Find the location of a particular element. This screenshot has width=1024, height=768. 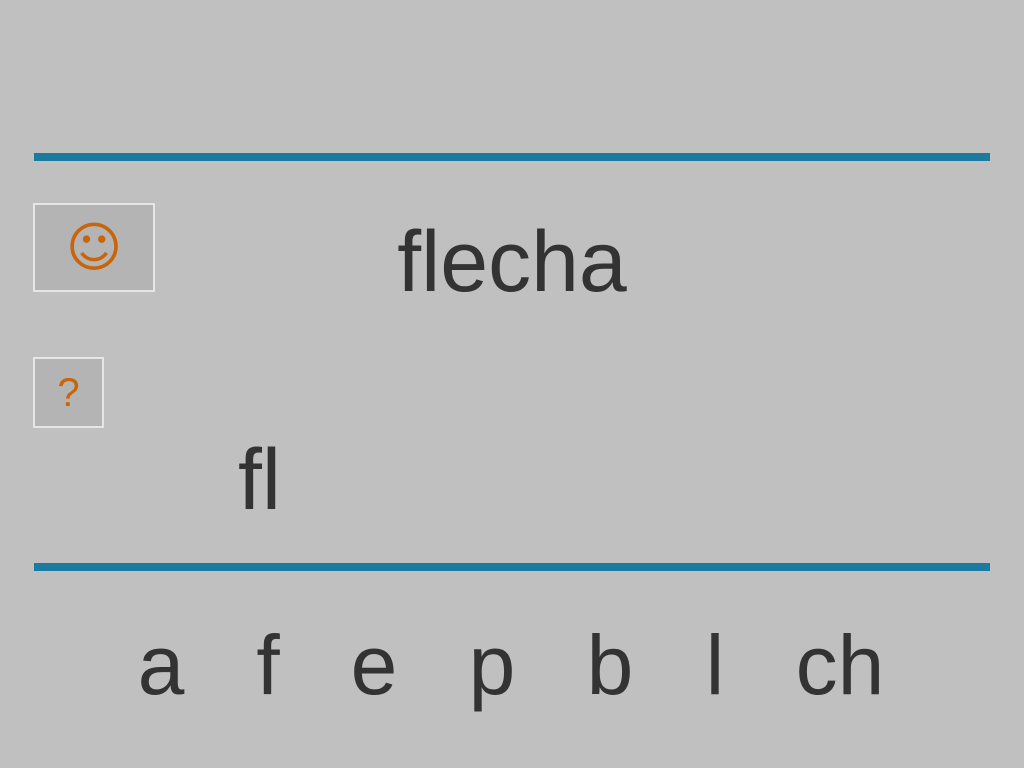

help-button: ? is located at coordinates (68, 392).